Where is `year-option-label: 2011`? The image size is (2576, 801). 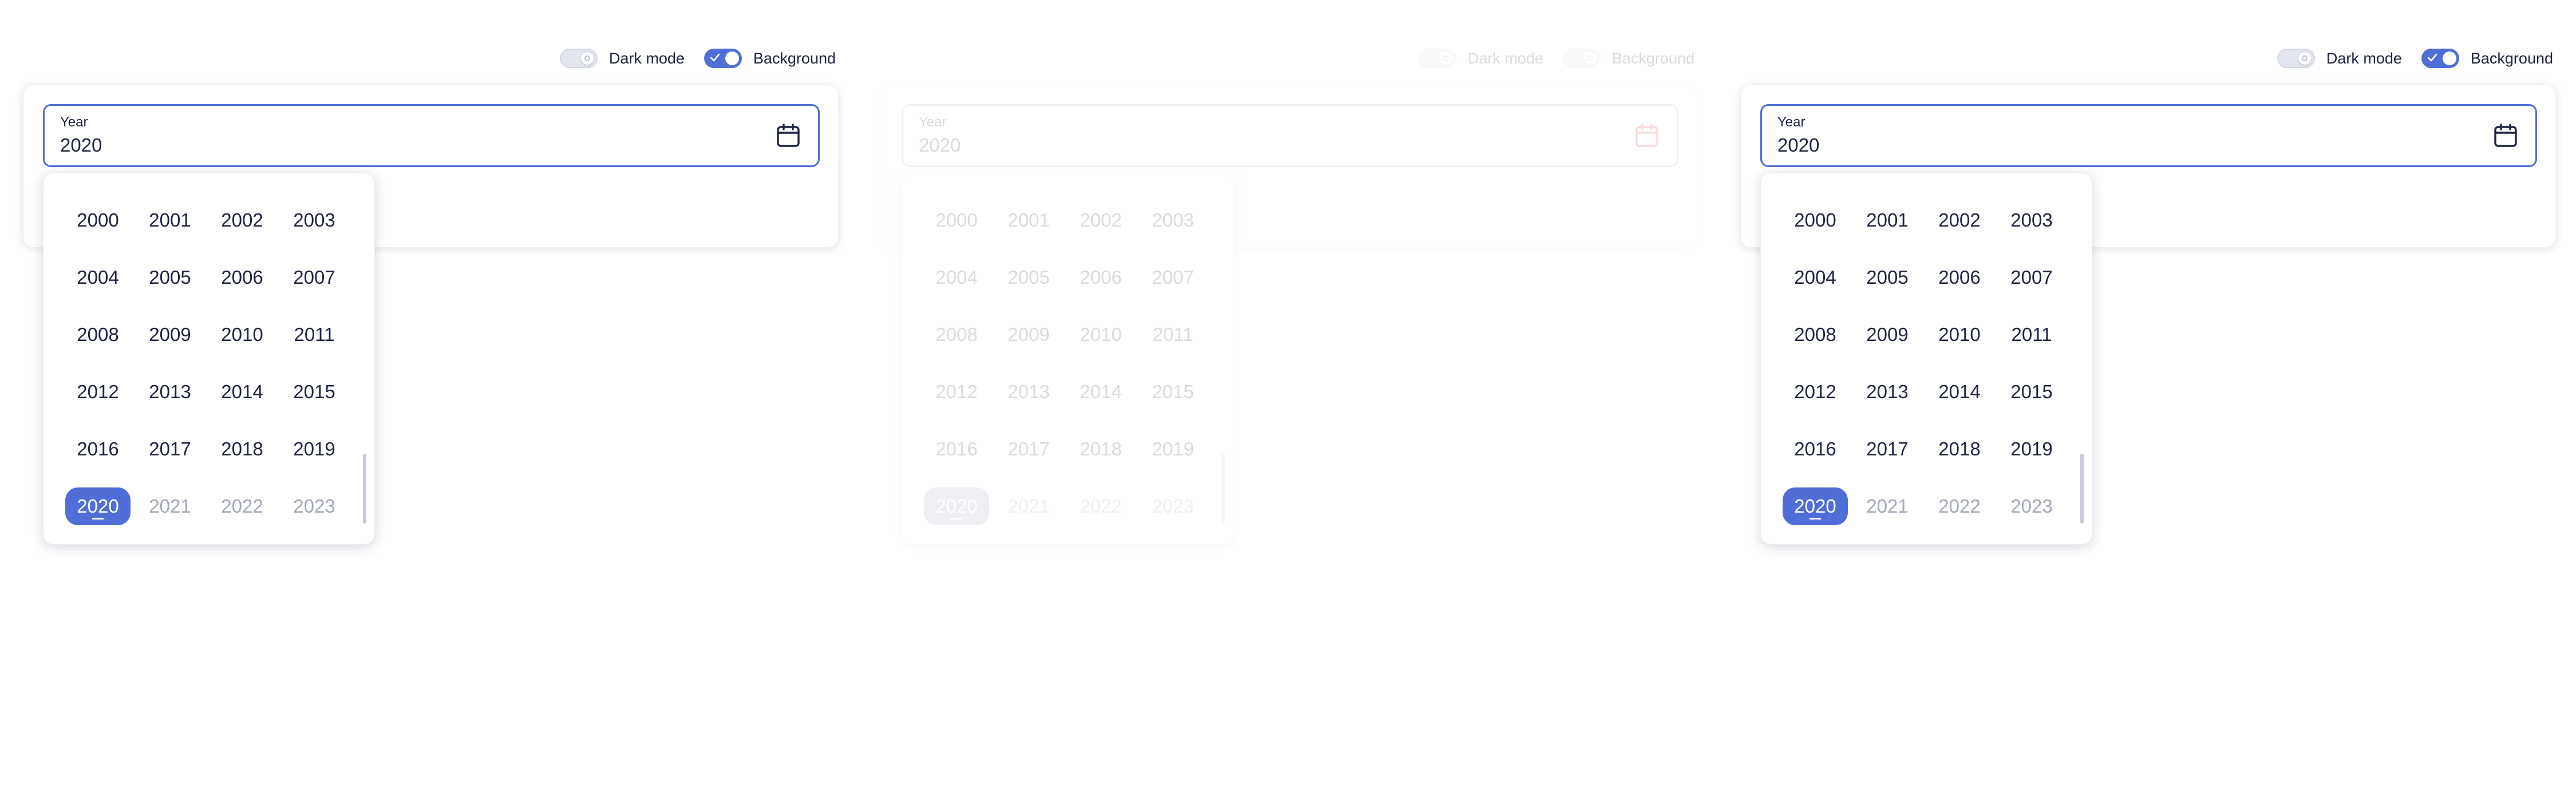
year-option-label: 2011 is located at coordinates (1173, 334).